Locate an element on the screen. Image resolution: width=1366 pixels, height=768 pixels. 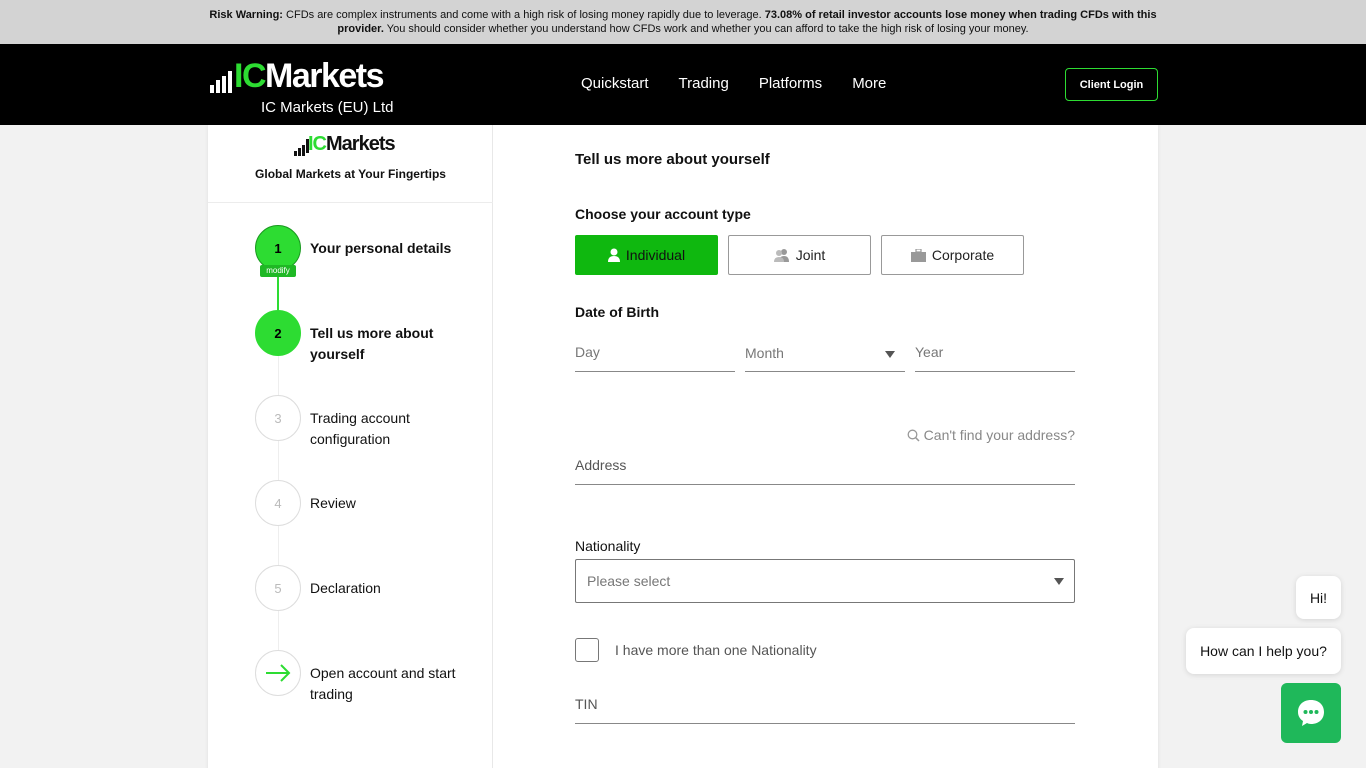
step-connector-pending is located at coordinates (278, 631).